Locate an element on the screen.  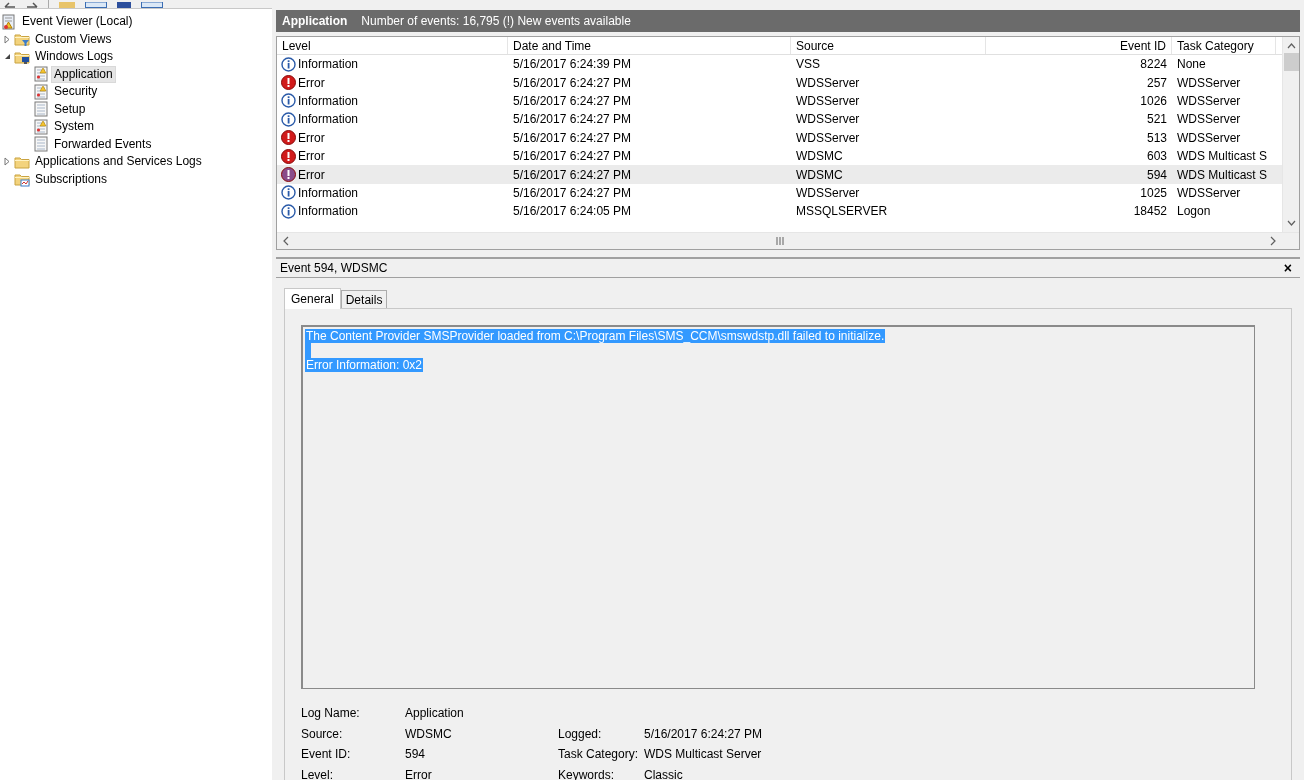
table-cell-text: 18452 is located at coordinates (1150, 212).